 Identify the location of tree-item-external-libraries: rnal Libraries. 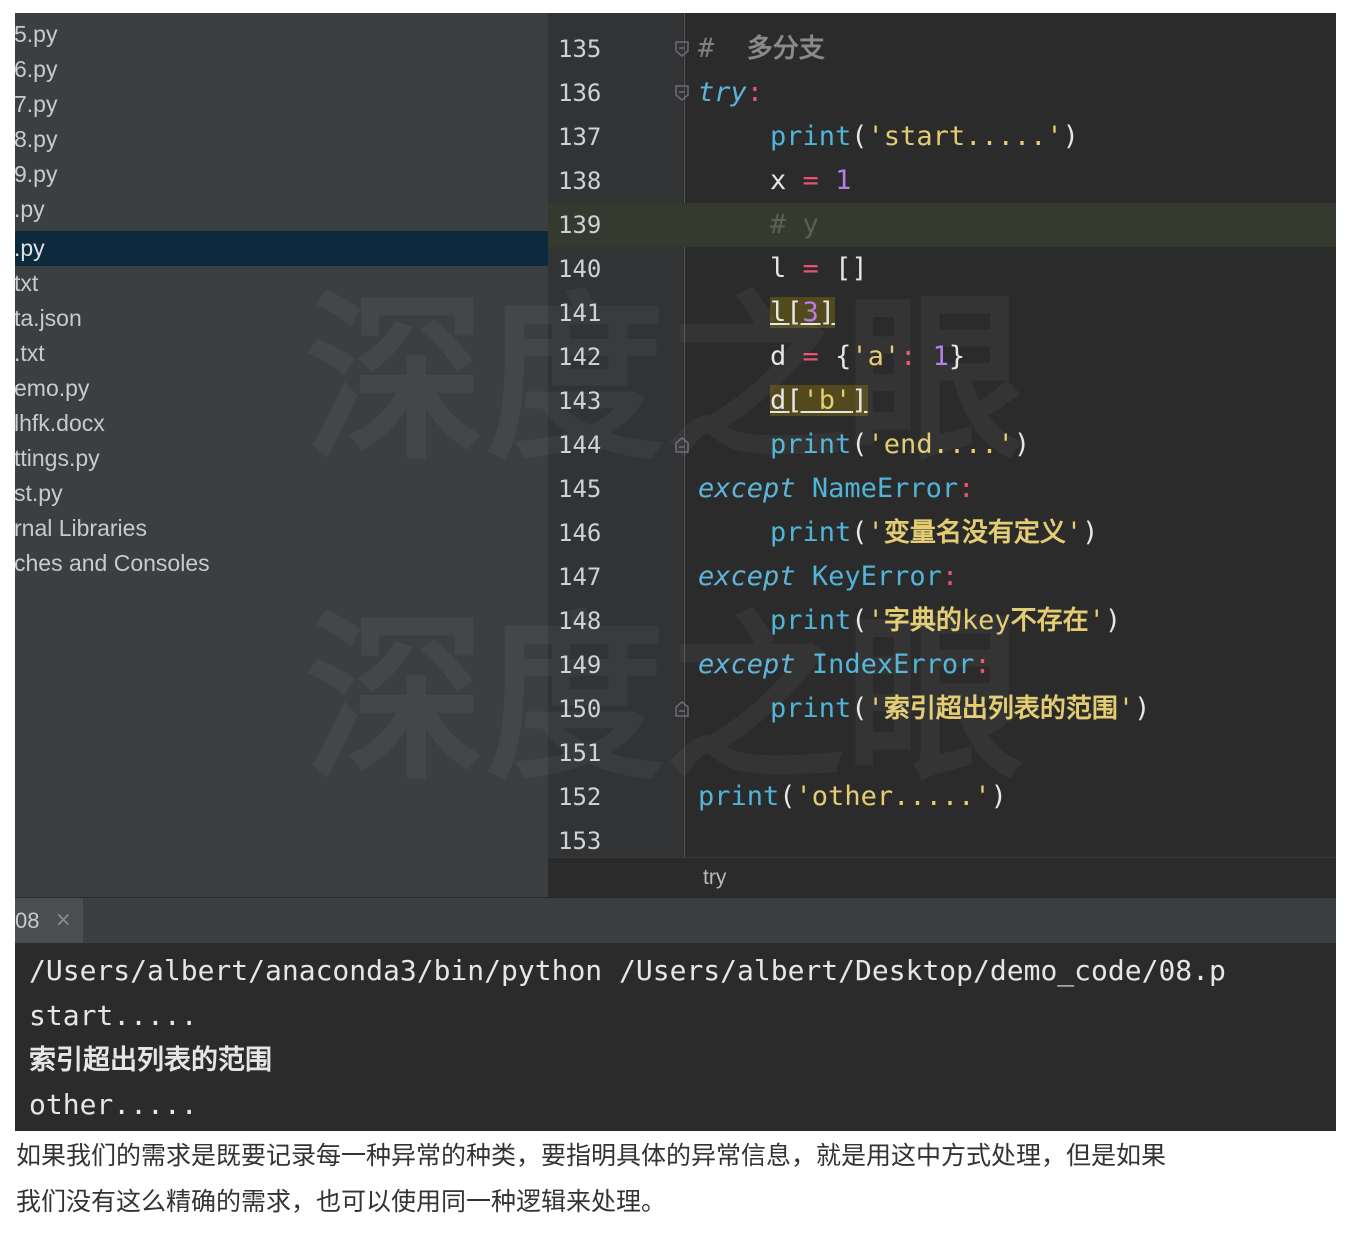
(281, 528).